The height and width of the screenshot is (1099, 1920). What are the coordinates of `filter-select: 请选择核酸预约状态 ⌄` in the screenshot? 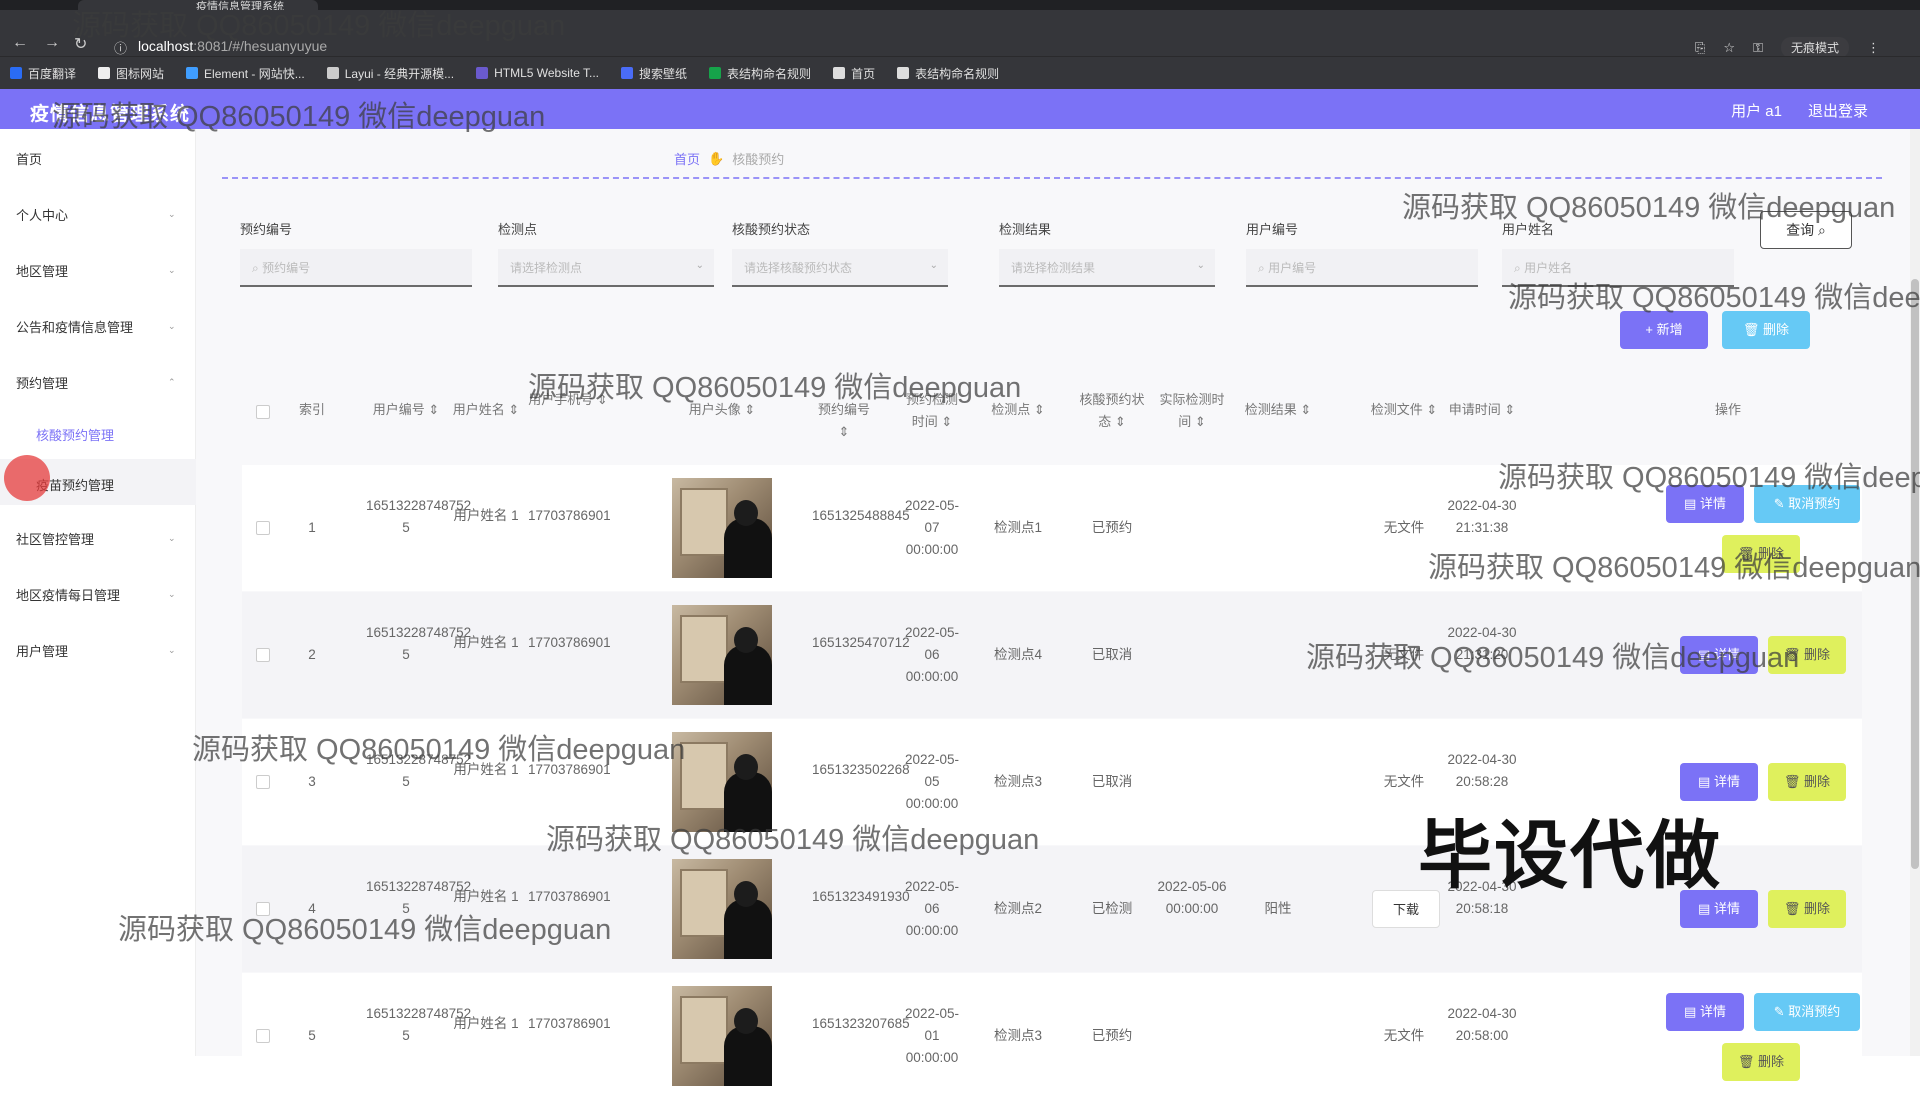 It's located at (840, 268).